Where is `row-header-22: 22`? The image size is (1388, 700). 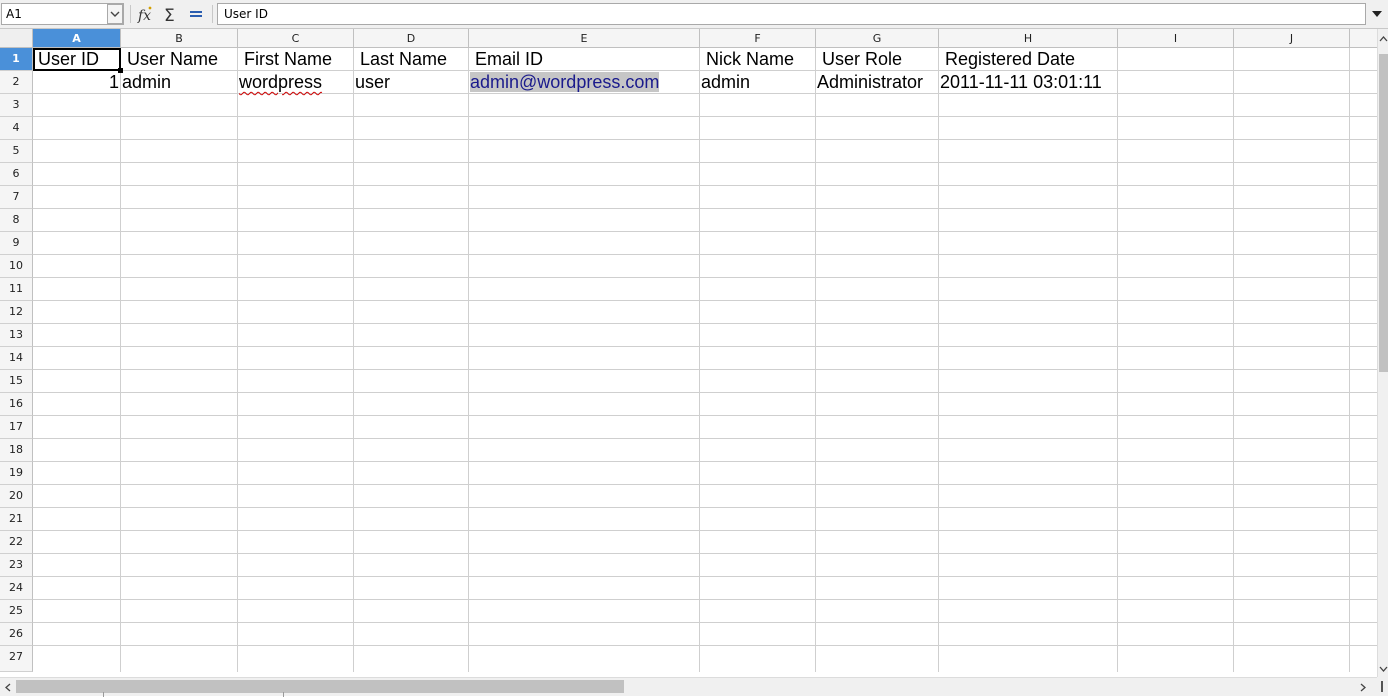 row-header-22: 22 is located at coordinates (16, 542).